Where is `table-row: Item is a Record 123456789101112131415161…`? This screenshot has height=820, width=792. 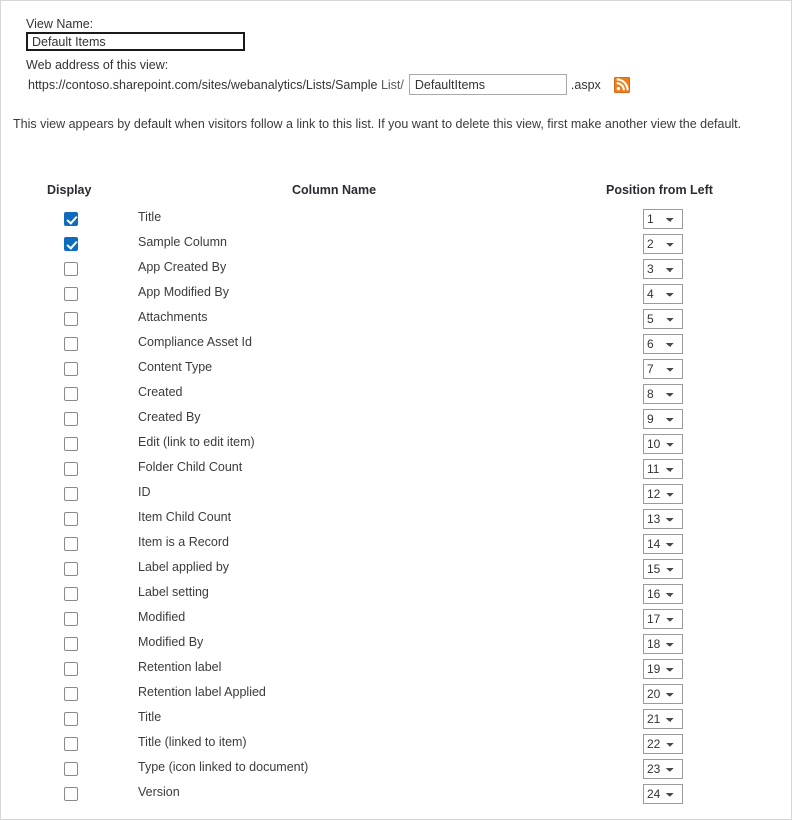 table-row: Item is a Record 123456789101112131415161… is located at coordinates (396, 545).